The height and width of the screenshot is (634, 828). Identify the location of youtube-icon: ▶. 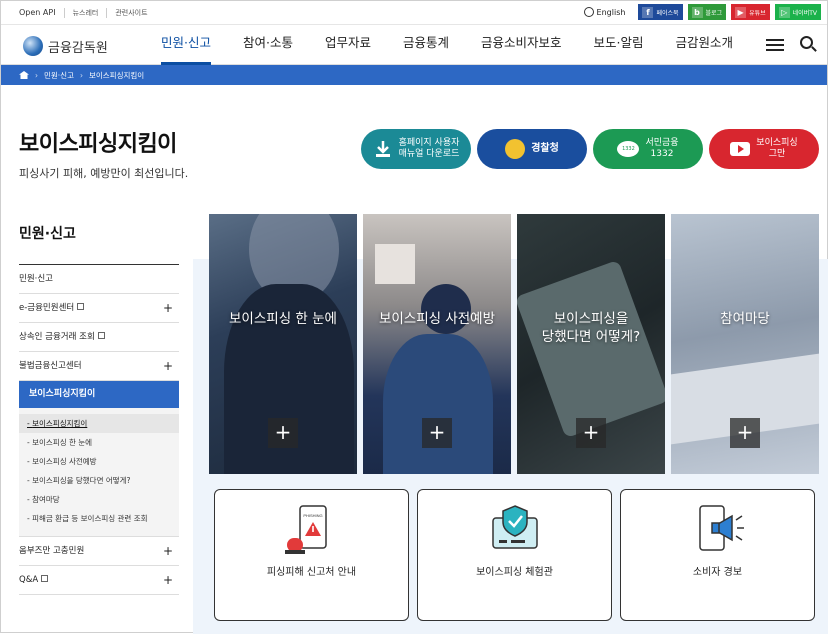
(741, 12).